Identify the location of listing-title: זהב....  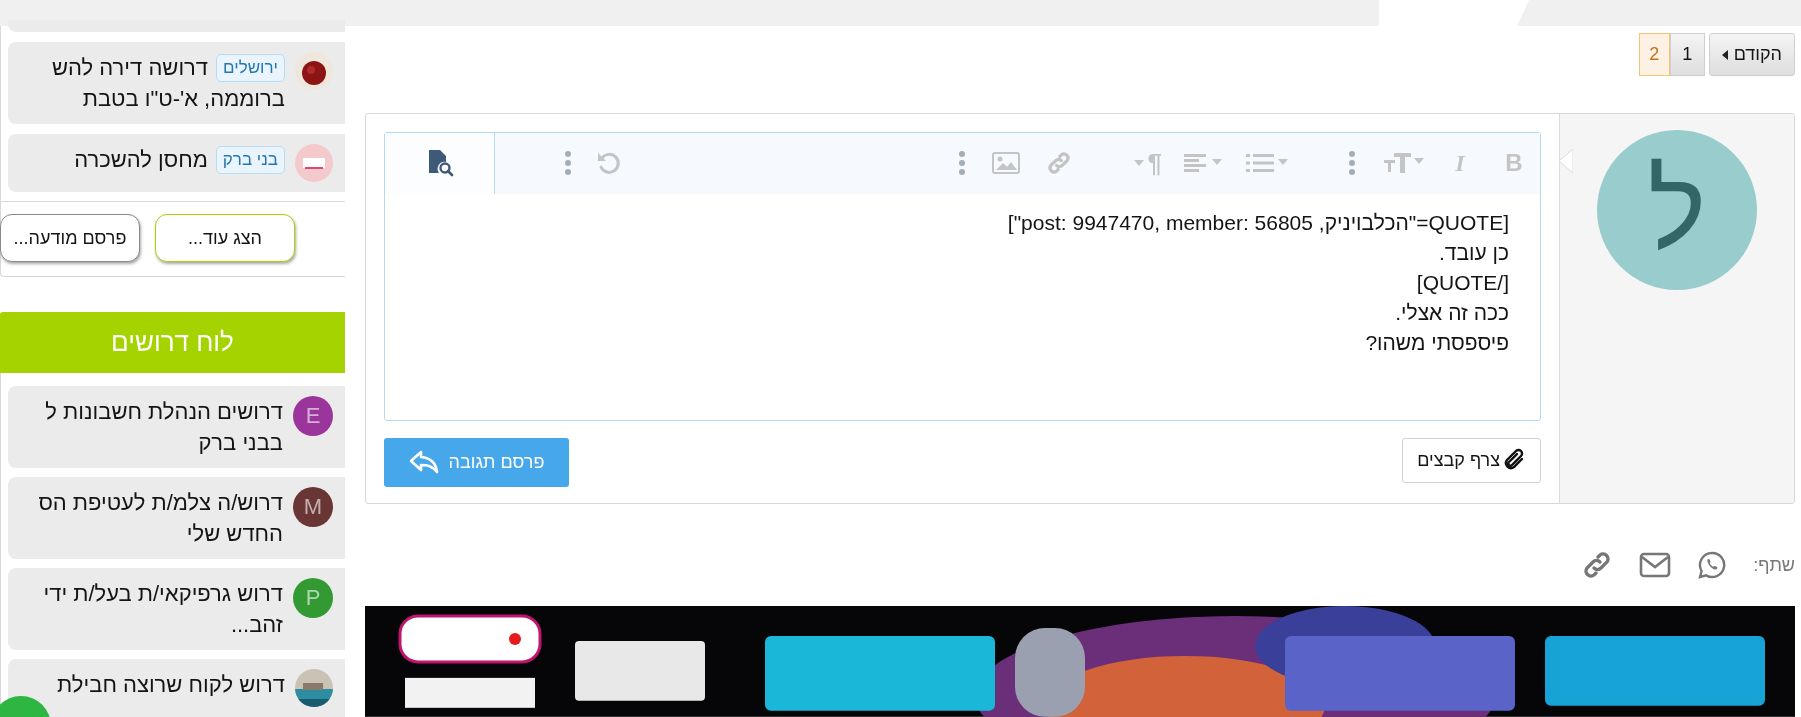
(256, 624).